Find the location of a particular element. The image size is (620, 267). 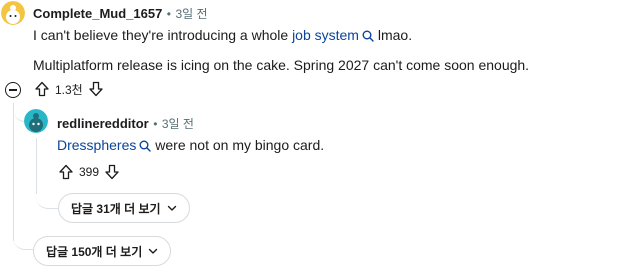

comment-header: redlineredditor • 3일 전 is located at coordinates (125, 124).